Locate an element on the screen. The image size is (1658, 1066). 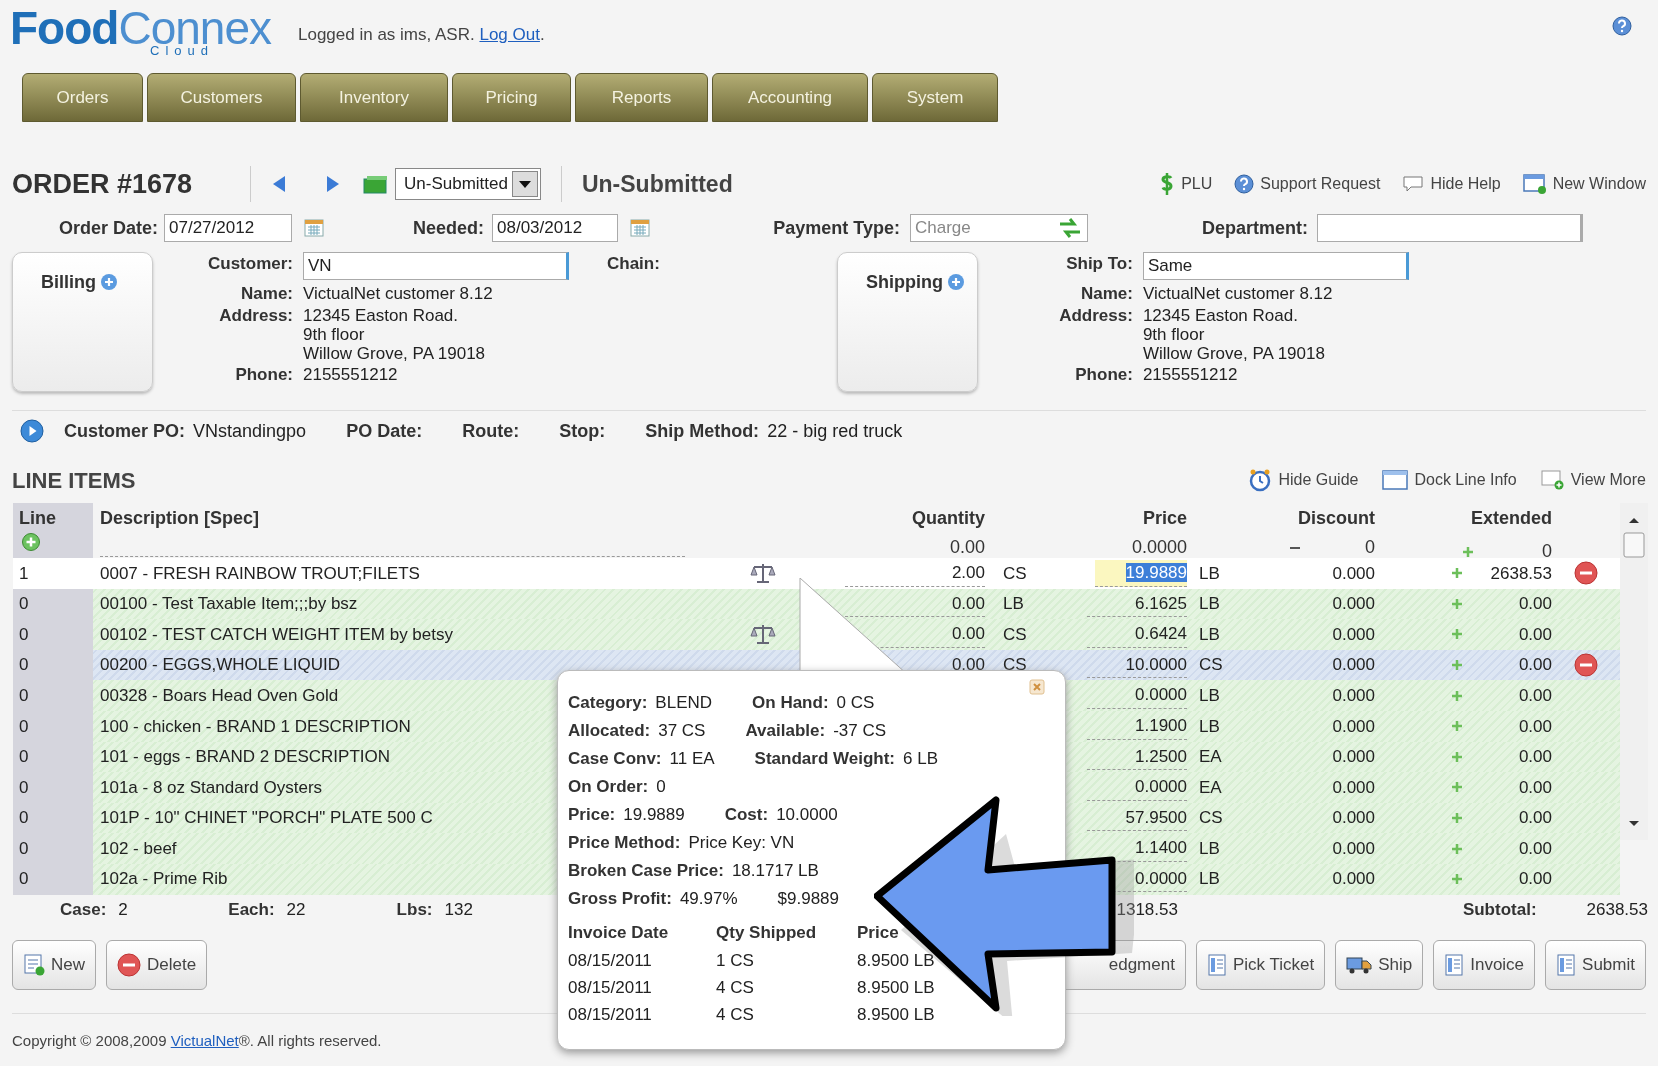
table-cell-text: EA is located at coordinates (1210, 787).